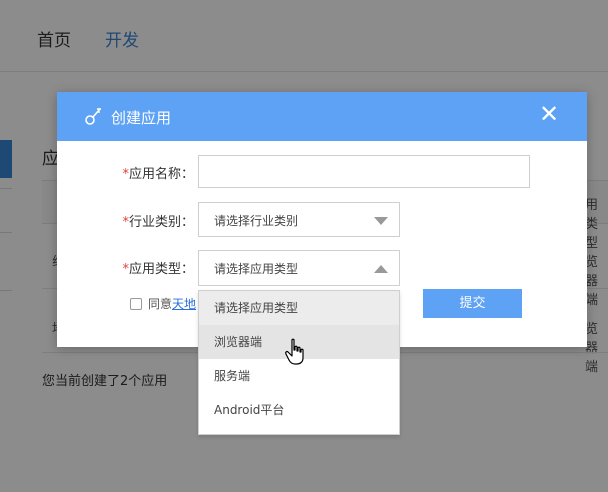  Describe the element at coordinates (161, 174) in the screenshot. I see `label-text: 应用名称：` at that location.